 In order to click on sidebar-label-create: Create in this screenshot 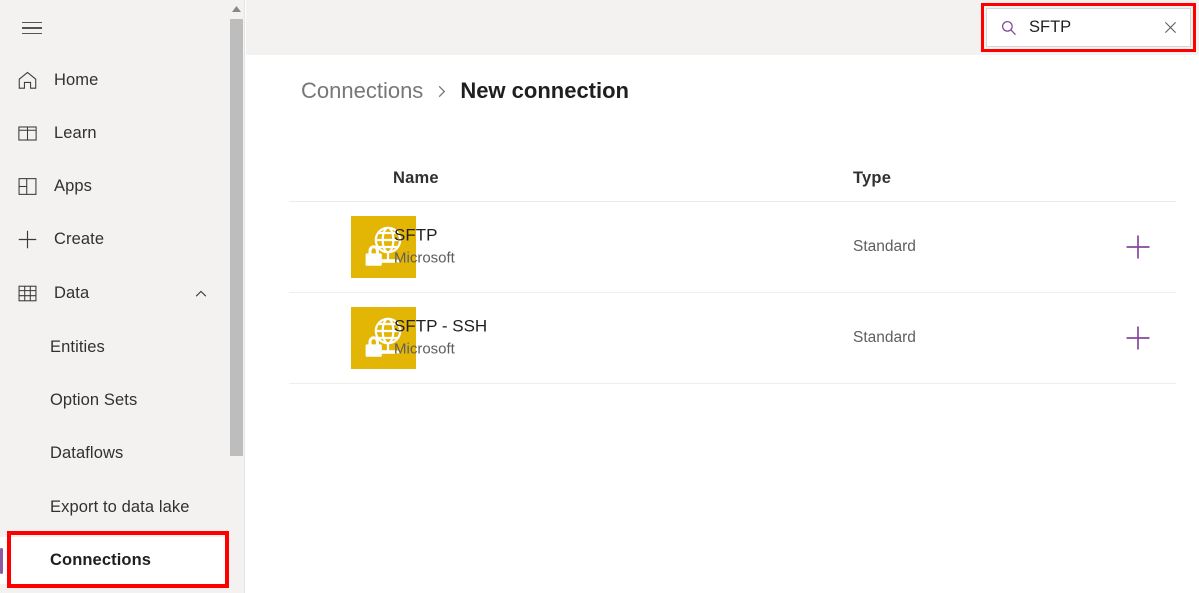, I will do `click(79, 239)`.